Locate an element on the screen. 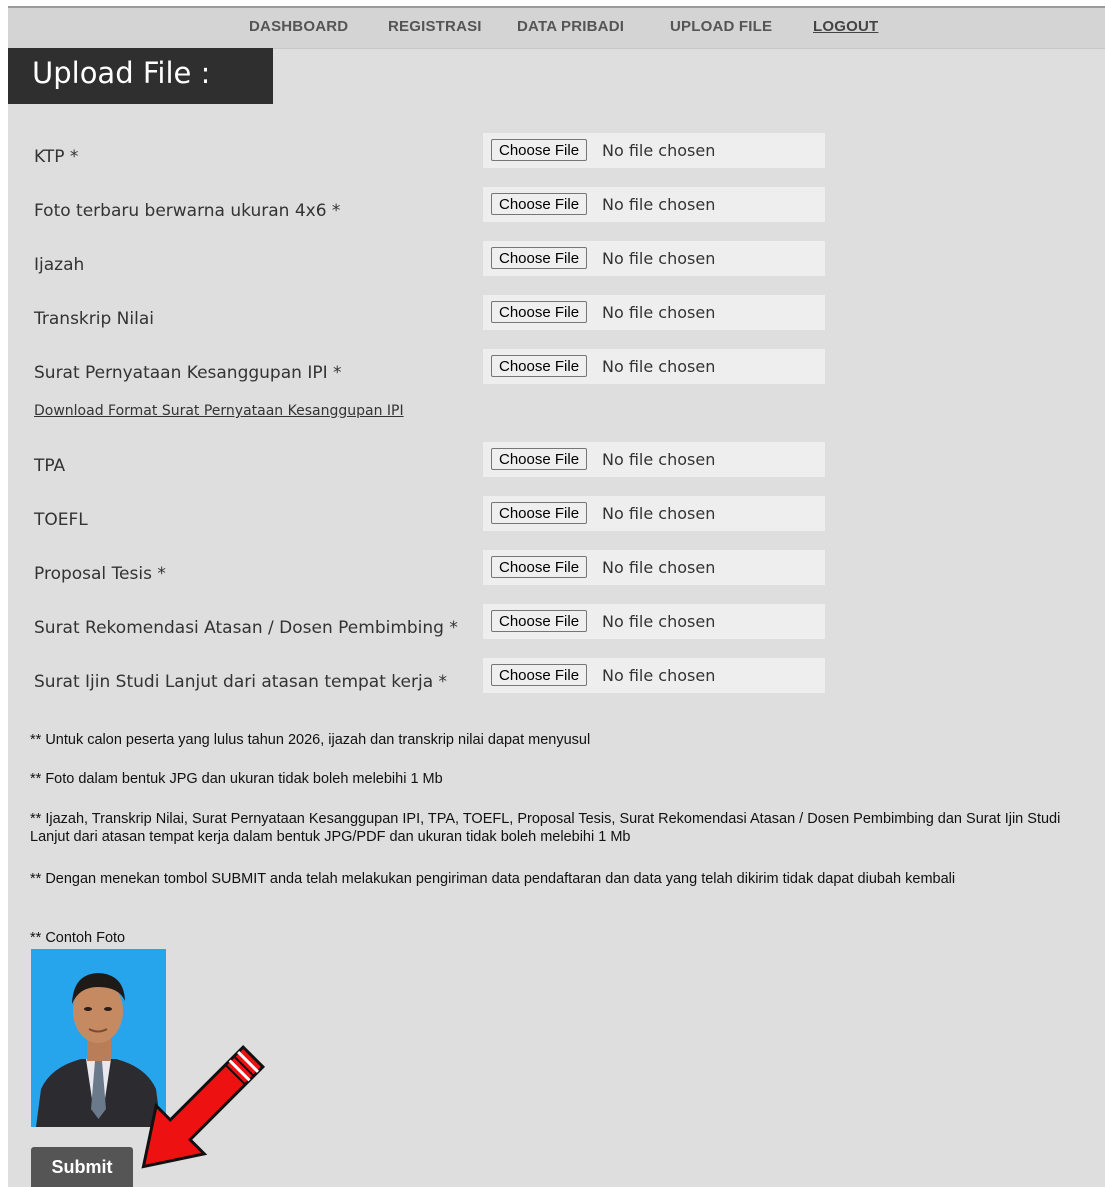 The width and height of the screenshot is (1105, 1187). tpa-file-input: Choose File No file chosen is located at coordinates (654, 459).